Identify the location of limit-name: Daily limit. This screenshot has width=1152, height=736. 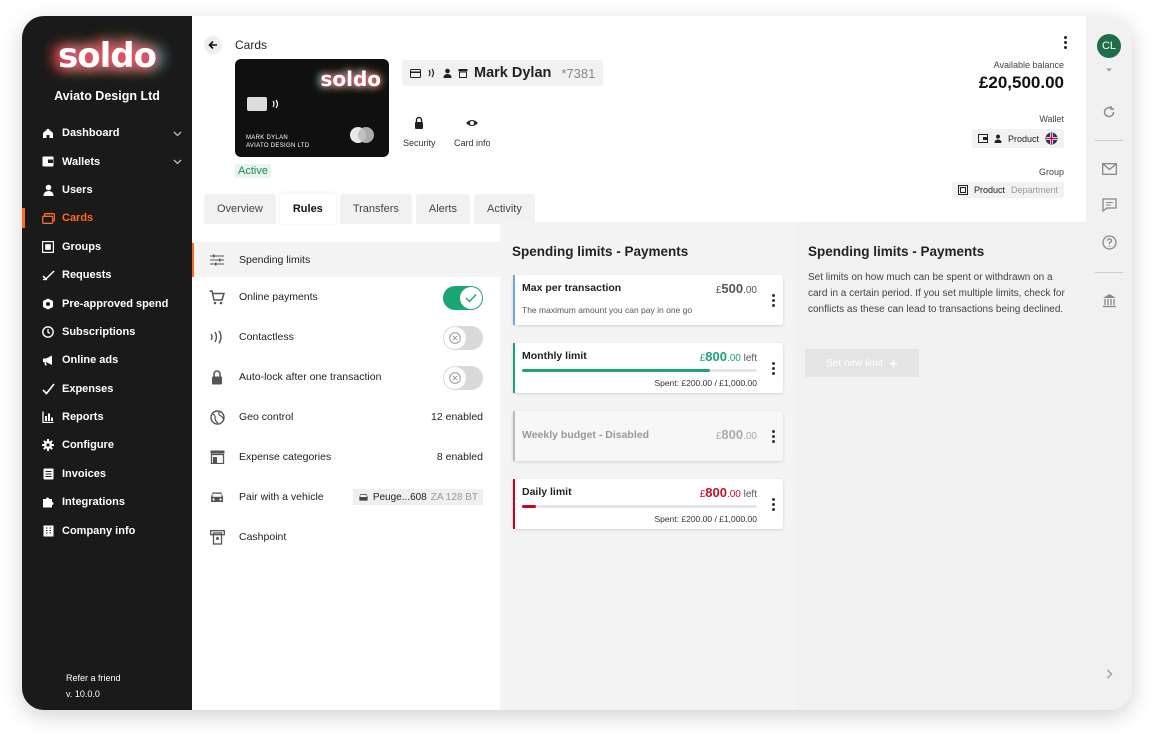
(547, 492).